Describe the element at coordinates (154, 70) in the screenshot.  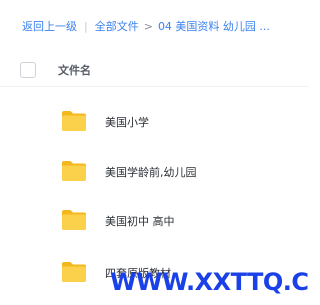
I see `list-header: 文件名` at that location.